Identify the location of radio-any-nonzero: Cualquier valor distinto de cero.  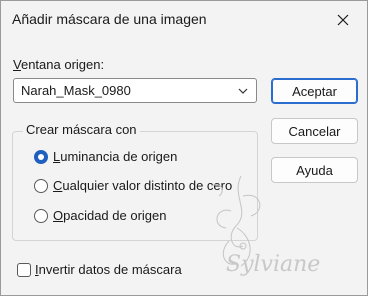
(133, 185).